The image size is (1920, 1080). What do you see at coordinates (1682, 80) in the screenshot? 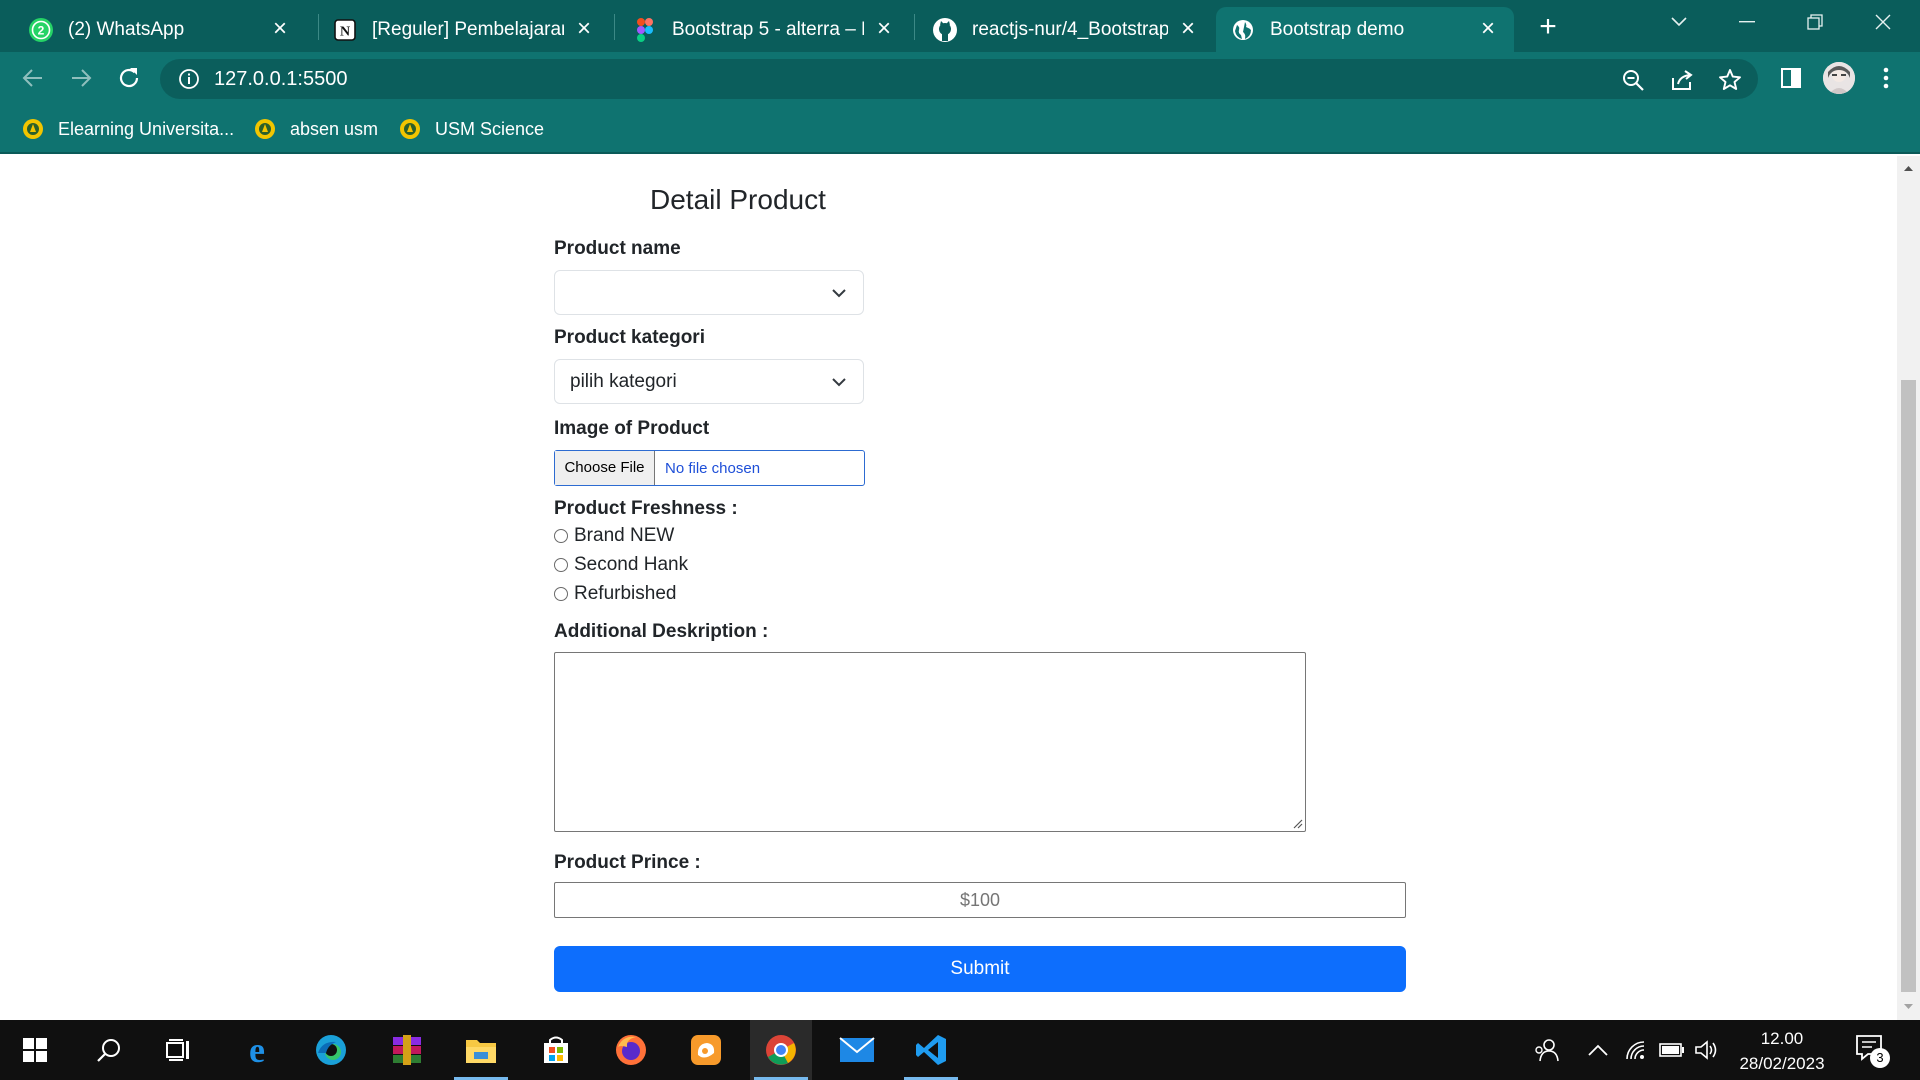
I see `share-icon` at bounding box center [1682, 80].